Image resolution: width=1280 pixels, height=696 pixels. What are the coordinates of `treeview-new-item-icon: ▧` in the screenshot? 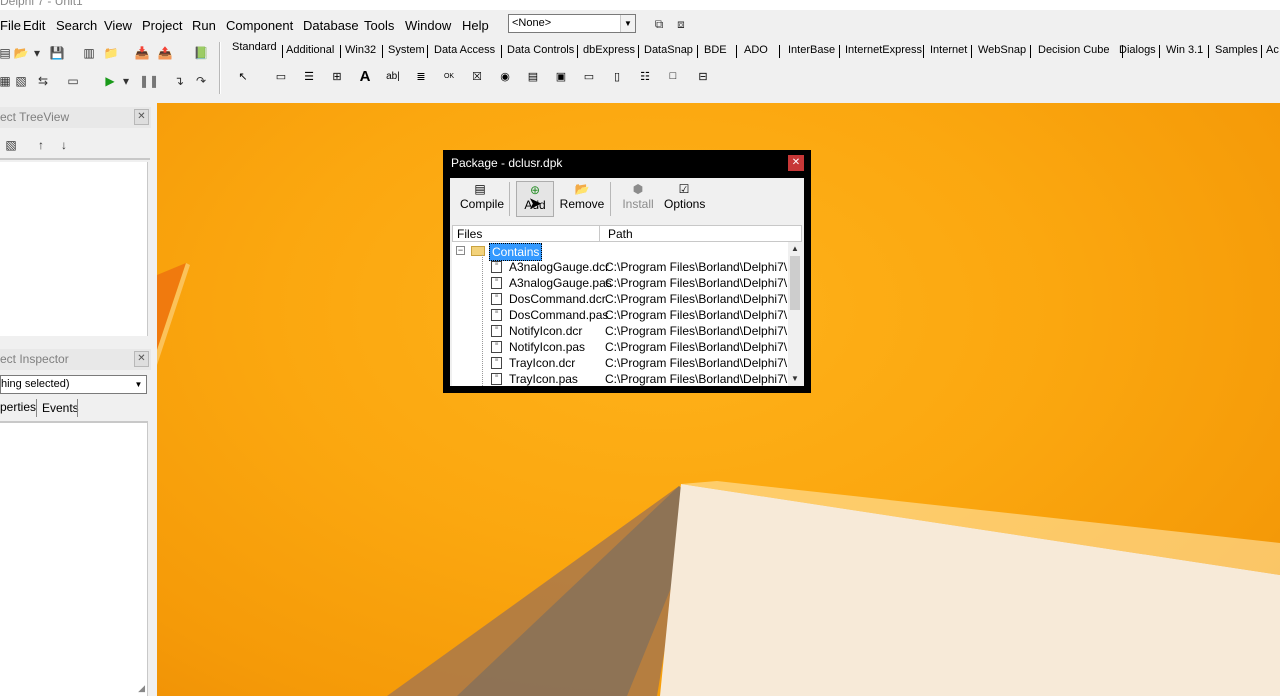 It's located at (11, 145).